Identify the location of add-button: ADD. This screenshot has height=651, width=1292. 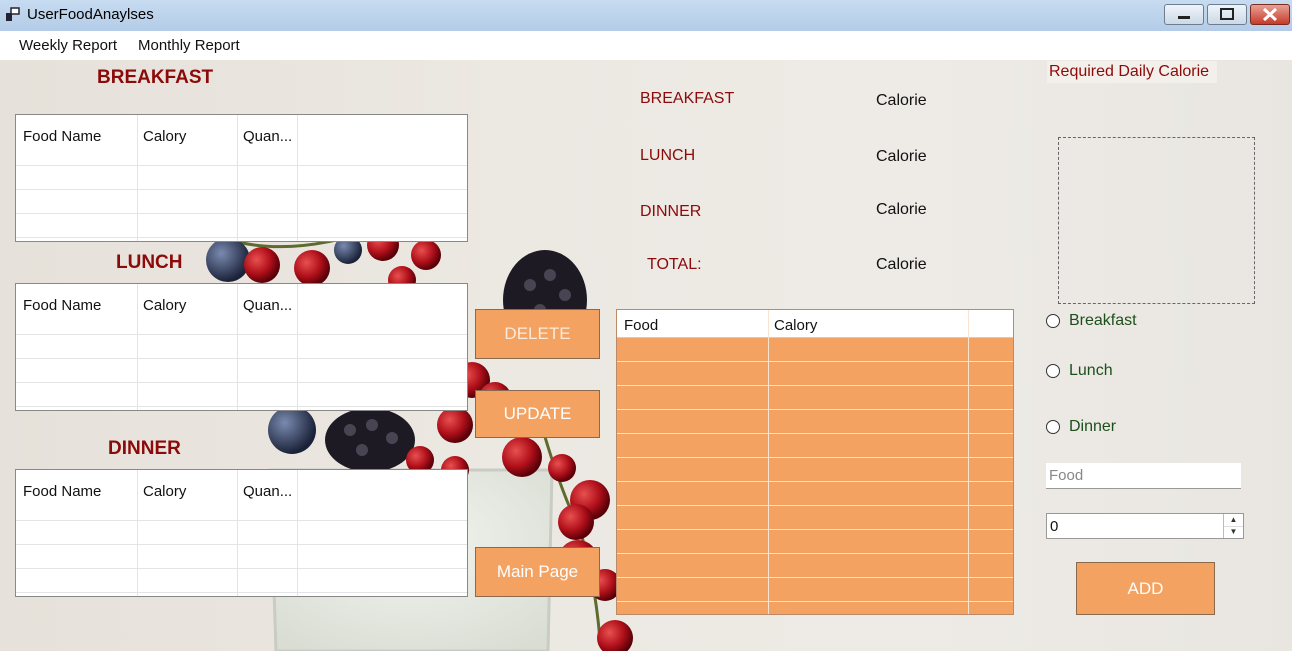
(1145, 588).